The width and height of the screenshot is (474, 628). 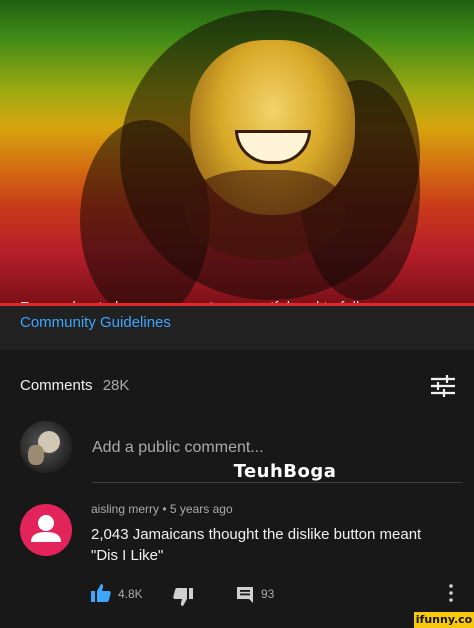 What do you see at coordinates (444, 620) in the screenshot?
I see `ifunny-watermark: ifunny.co` at bounding box center [444, 620].